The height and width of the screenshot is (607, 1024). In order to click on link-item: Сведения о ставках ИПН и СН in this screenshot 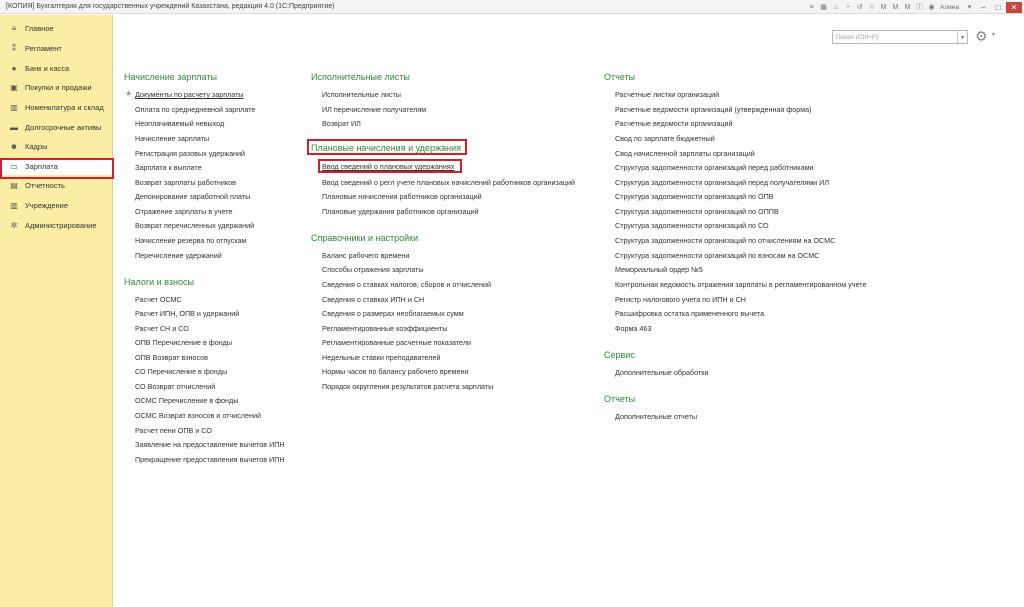, I will do `click(373, 299)`.